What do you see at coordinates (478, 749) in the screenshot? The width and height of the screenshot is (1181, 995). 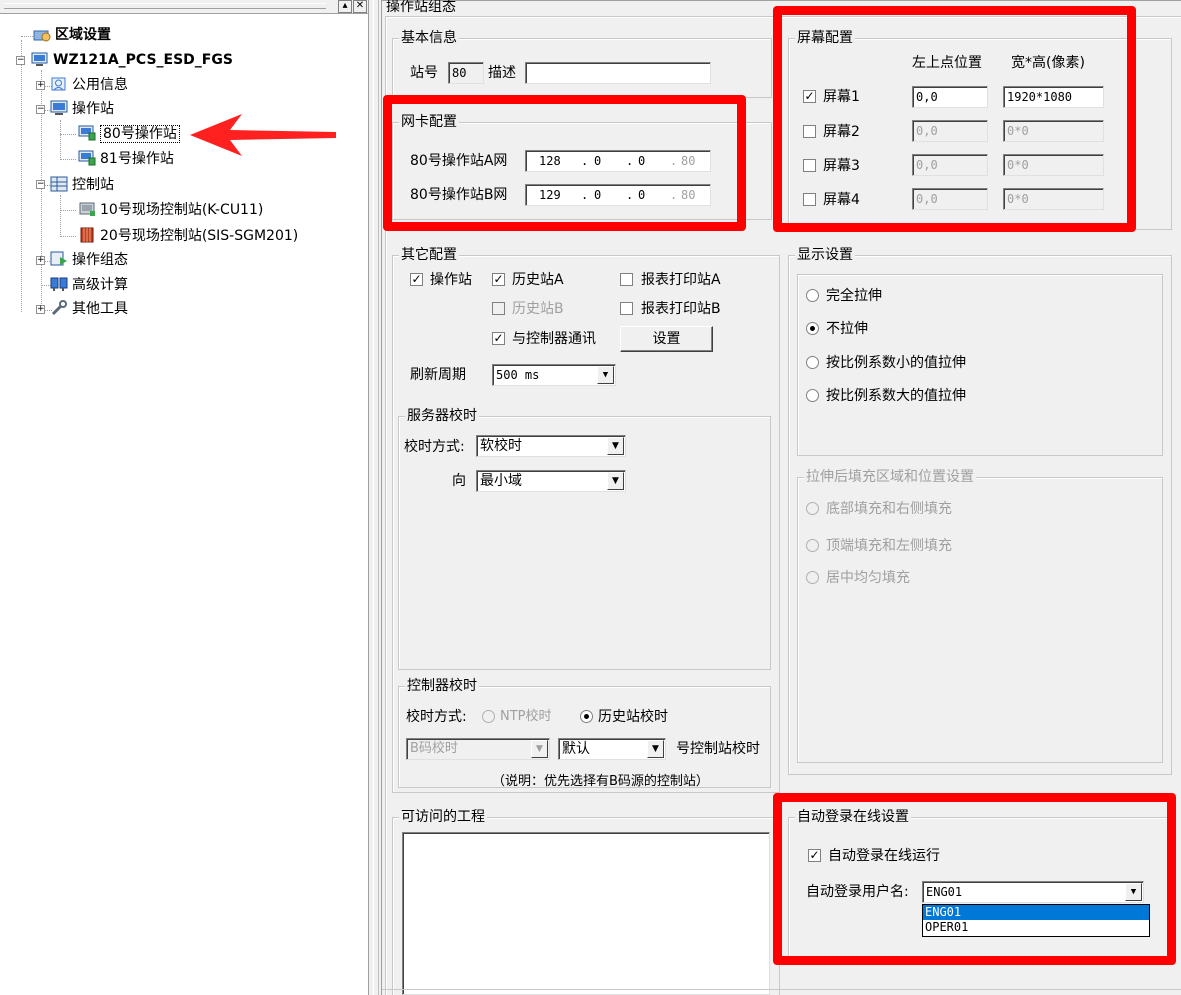 I see `bcode-select: B码校时 ▼` at bounding box center [478, 749].